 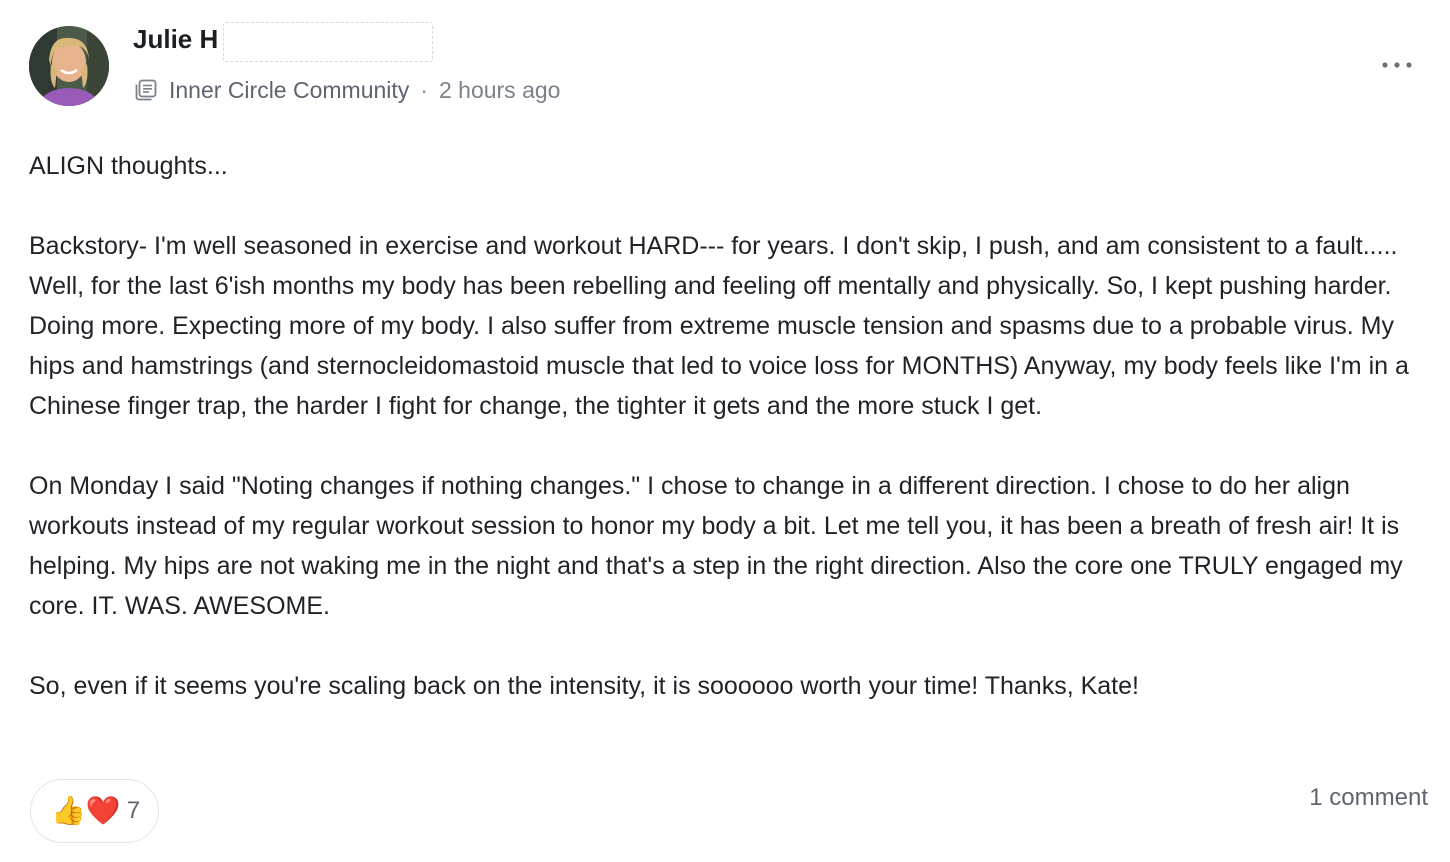 What do you see at coordinates (146, 90) in the screenshot?
I see `space-feed-icon` at bounding box center [146, 90].